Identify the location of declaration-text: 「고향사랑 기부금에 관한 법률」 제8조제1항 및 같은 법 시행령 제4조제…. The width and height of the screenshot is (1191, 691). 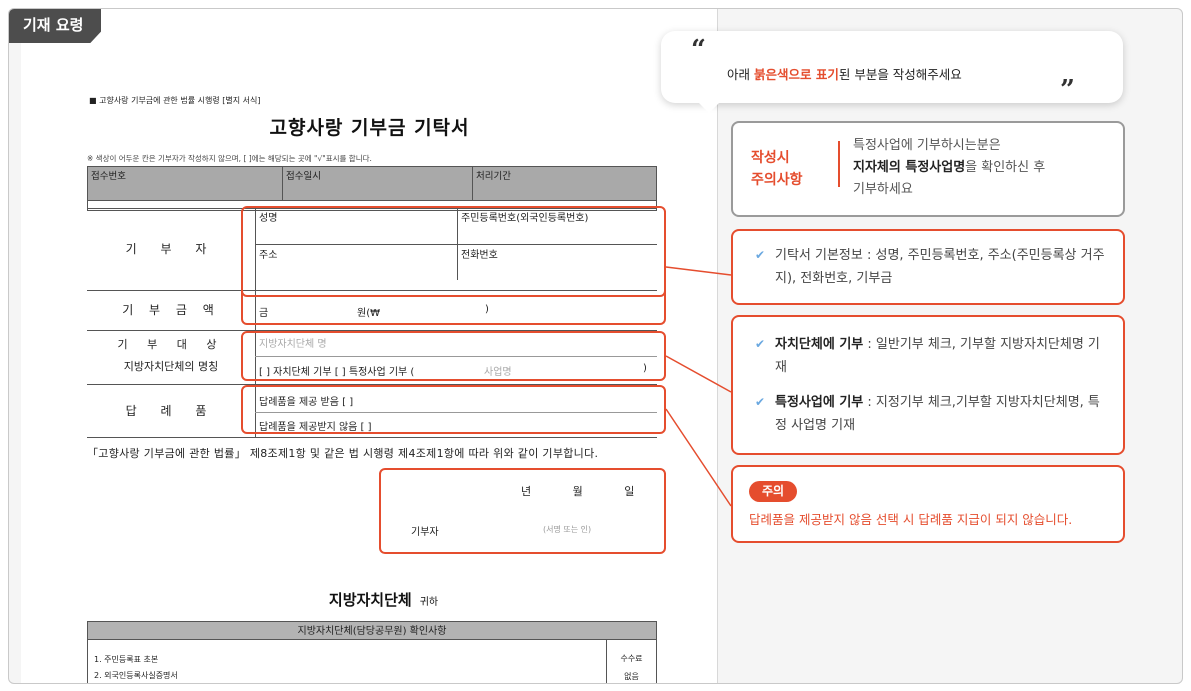
(343, 453).